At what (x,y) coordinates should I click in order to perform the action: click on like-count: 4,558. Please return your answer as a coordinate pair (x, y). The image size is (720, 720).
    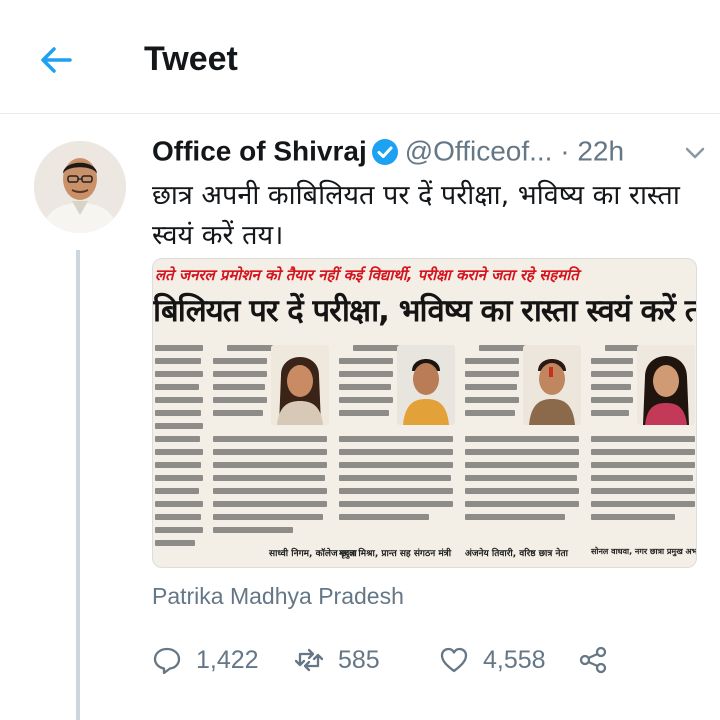
    Looking at the image, I should click on (514, 659).